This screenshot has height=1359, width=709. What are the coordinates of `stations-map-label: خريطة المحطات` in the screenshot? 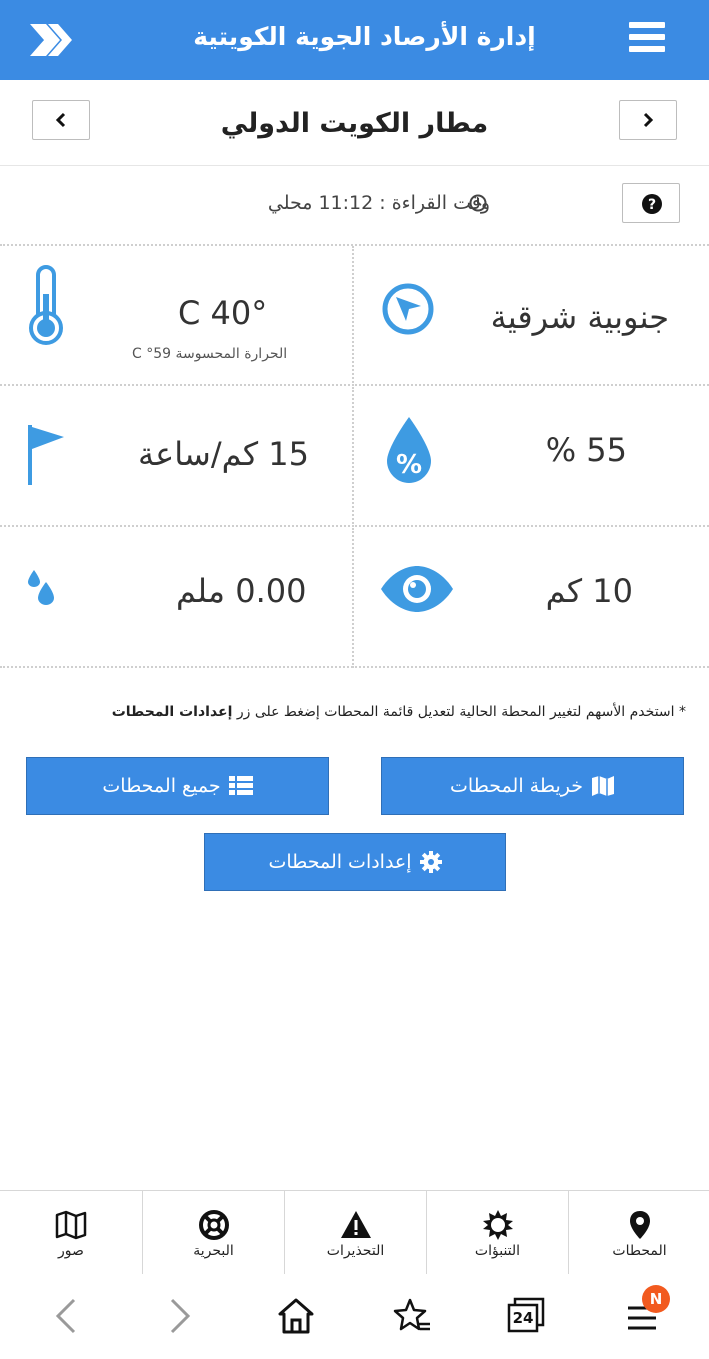 It's located at (516, 786).